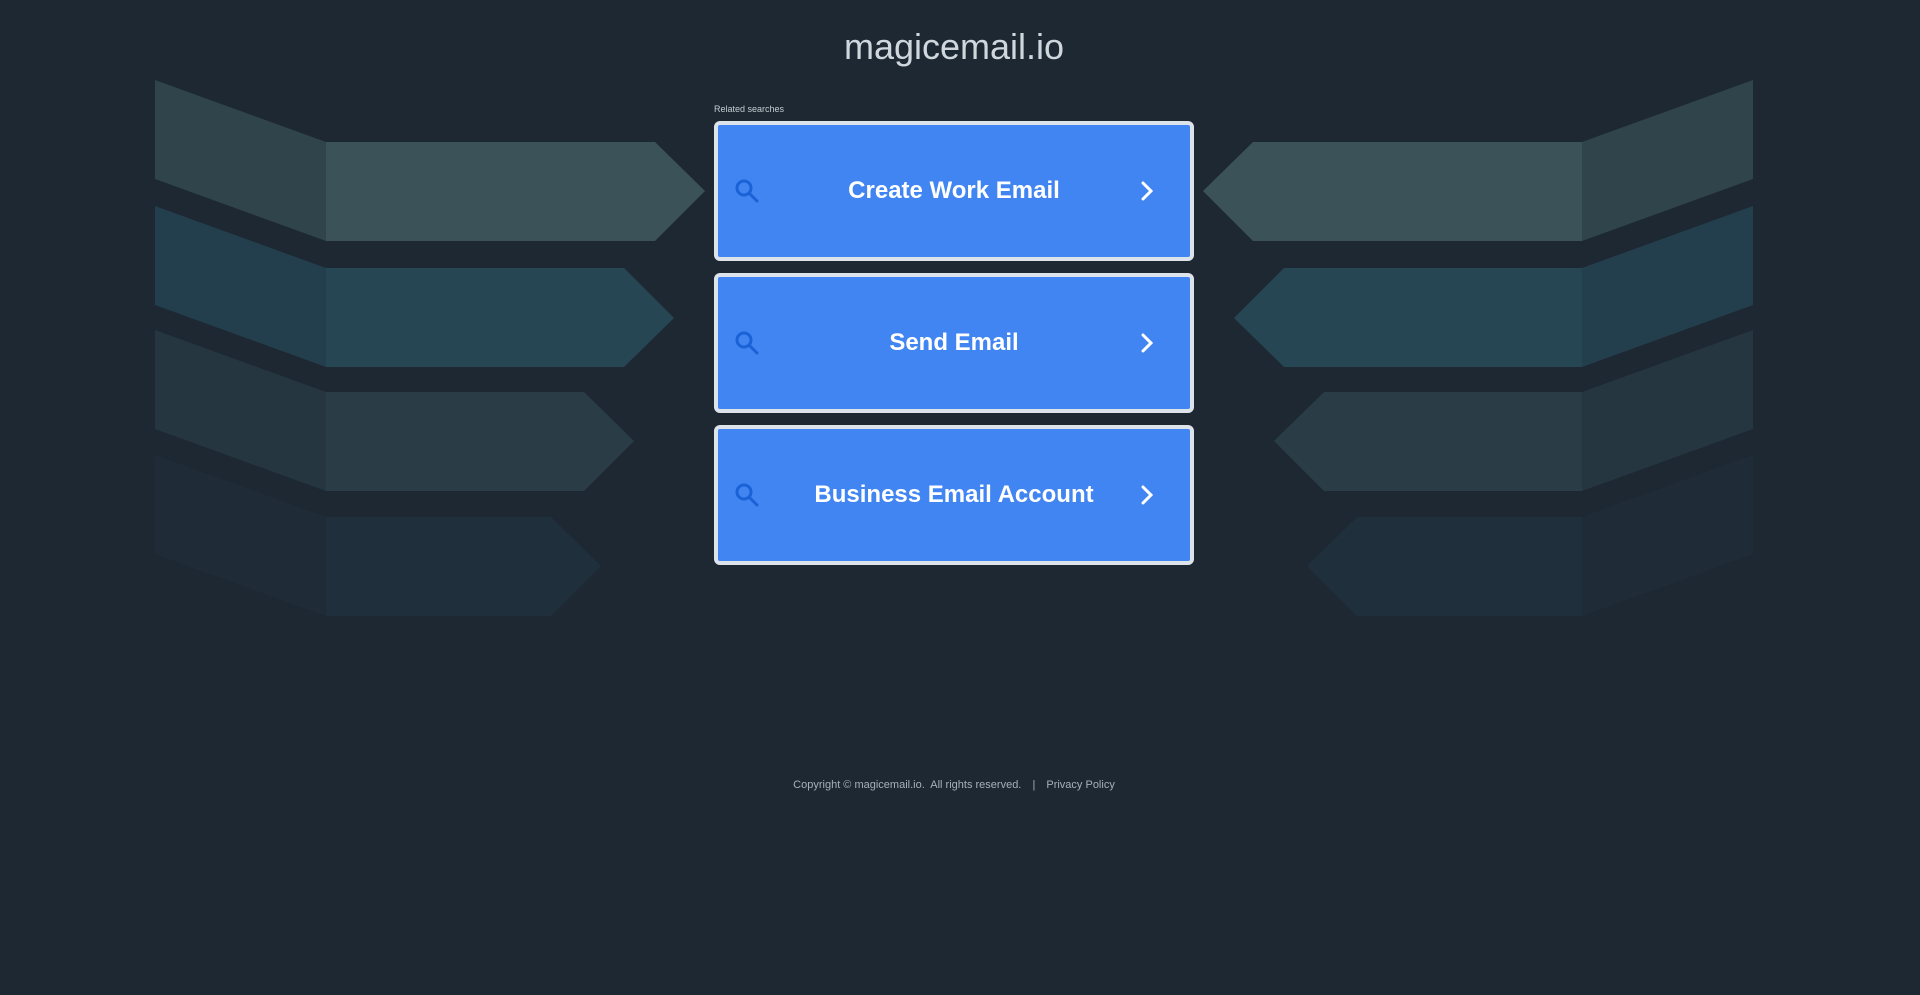 The height and width of the screenshot is (995, 1920). I want to click on related-search-label: Create Work Email, so click(954, 190).